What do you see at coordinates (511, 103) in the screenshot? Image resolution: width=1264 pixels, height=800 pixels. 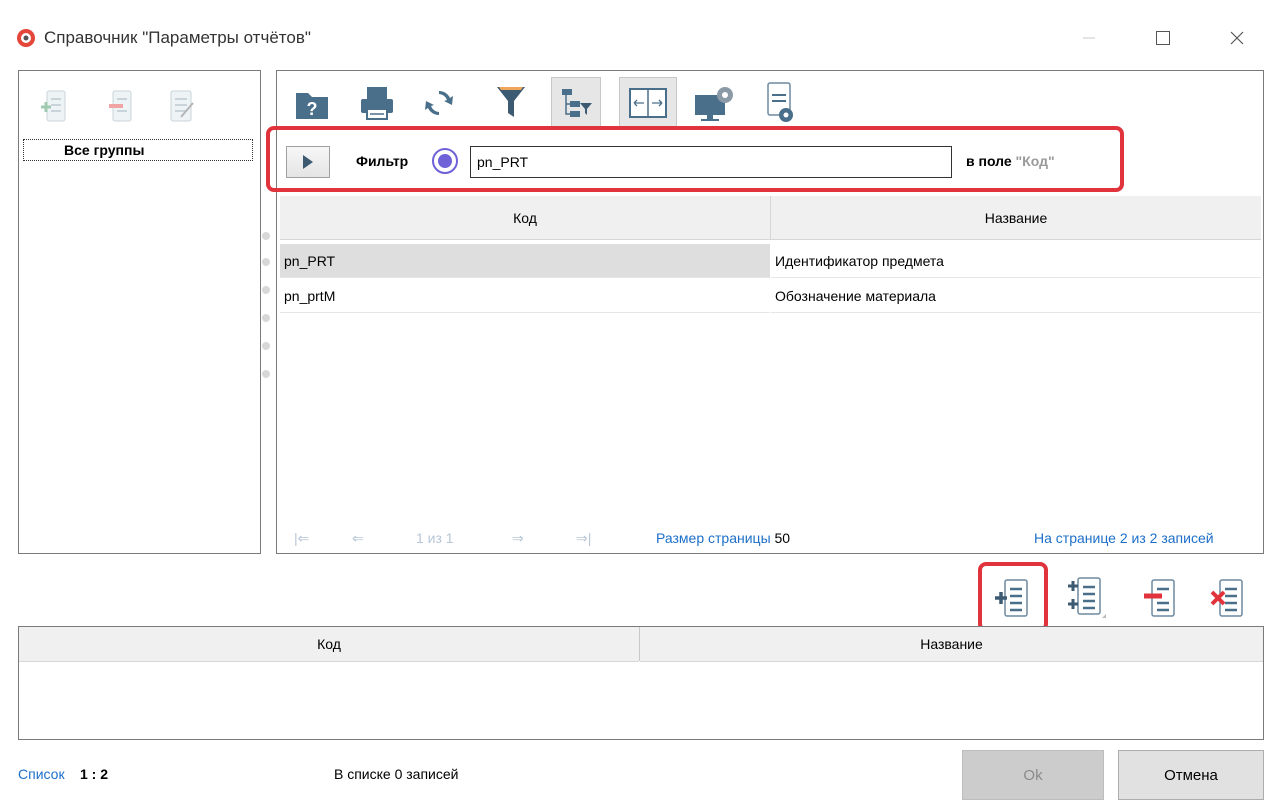 I see `filter-icon` at bounding box center [511, 103].